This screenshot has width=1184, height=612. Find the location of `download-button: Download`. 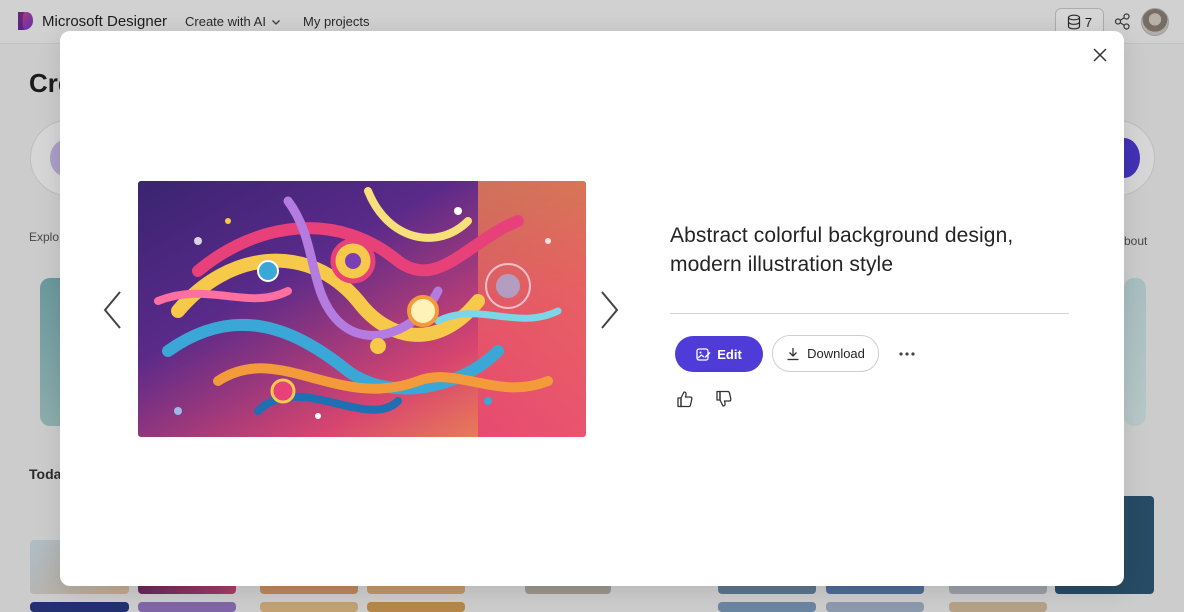

download-button: Download is located at coordinates (825, 353).